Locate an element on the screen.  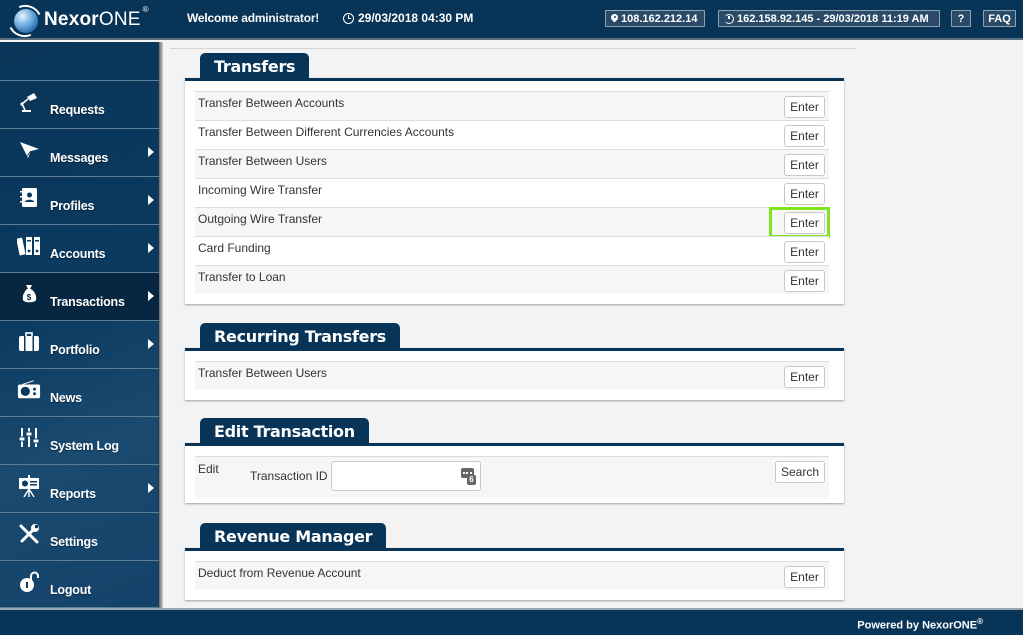
list-item: Deduct from Revenue Account Enter is located at coordinates (512, 575).